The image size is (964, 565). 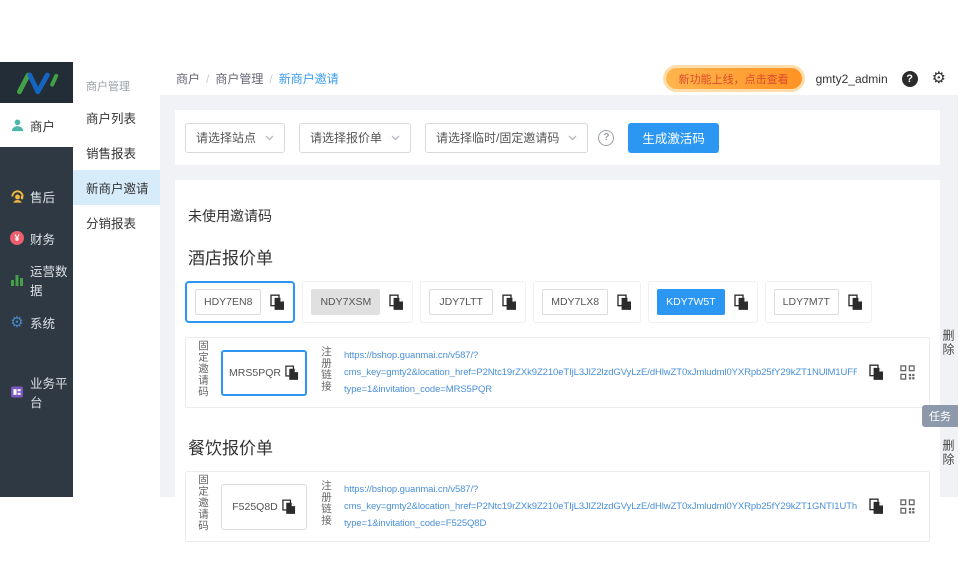 I want to click on breadcrumb-new-merchant-invite: 新商户邀请, so click(x=308, y=79).